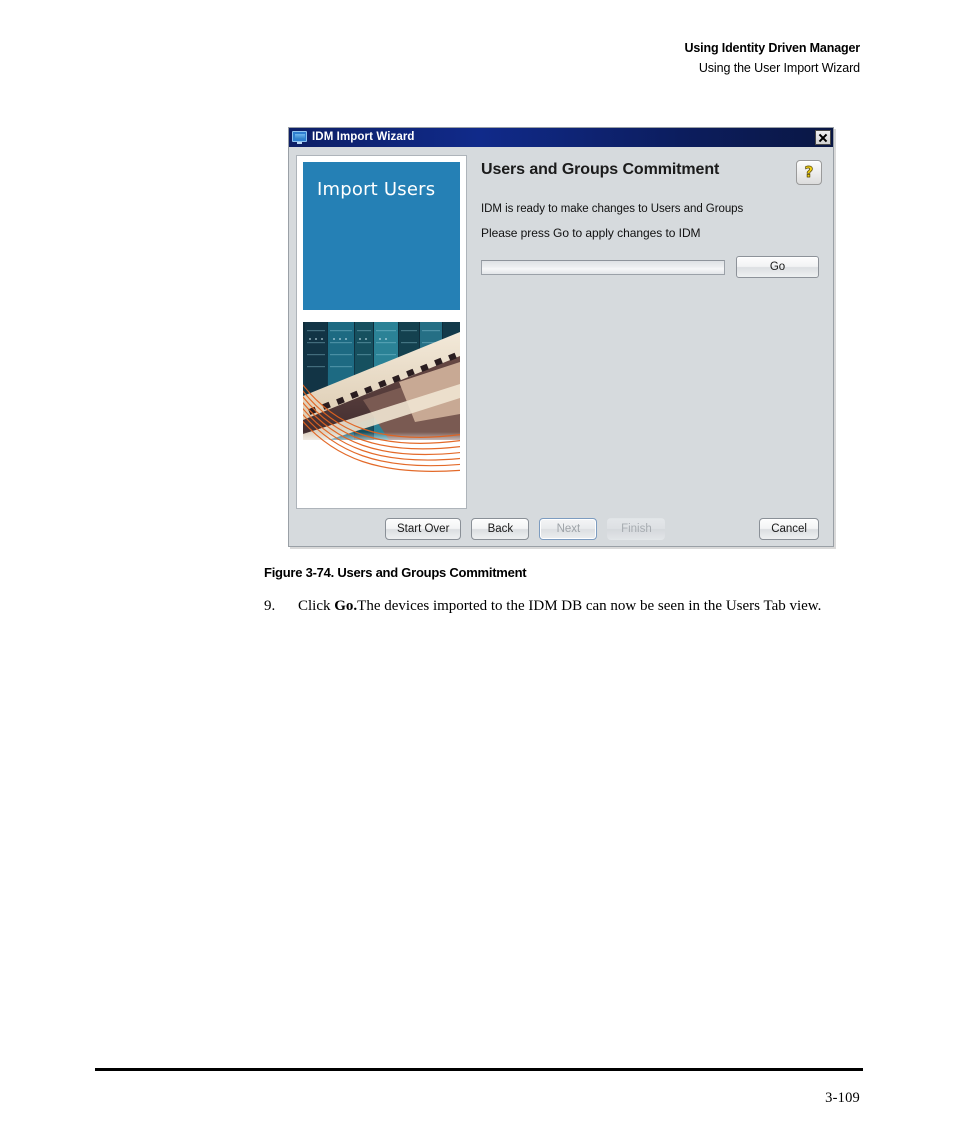  I want to click on cancel-button: Cancel, so click(789, 529).